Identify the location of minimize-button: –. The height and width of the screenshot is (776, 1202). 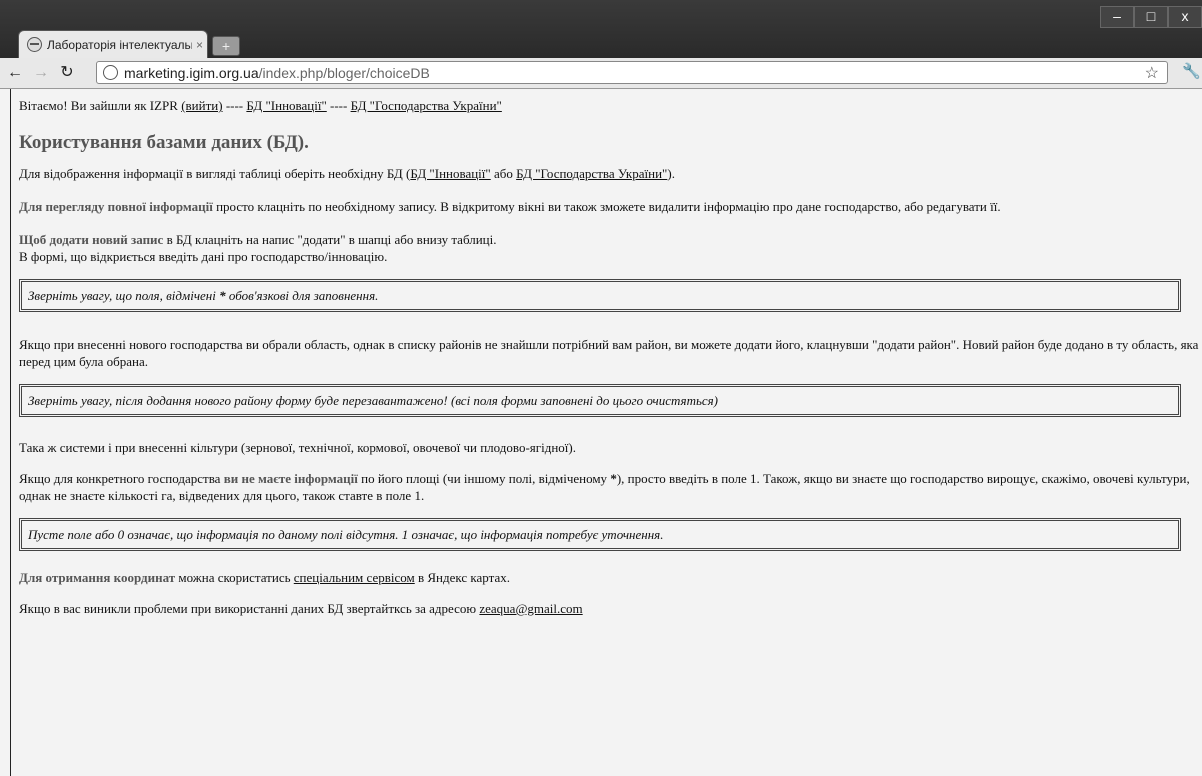
(1117, 17).